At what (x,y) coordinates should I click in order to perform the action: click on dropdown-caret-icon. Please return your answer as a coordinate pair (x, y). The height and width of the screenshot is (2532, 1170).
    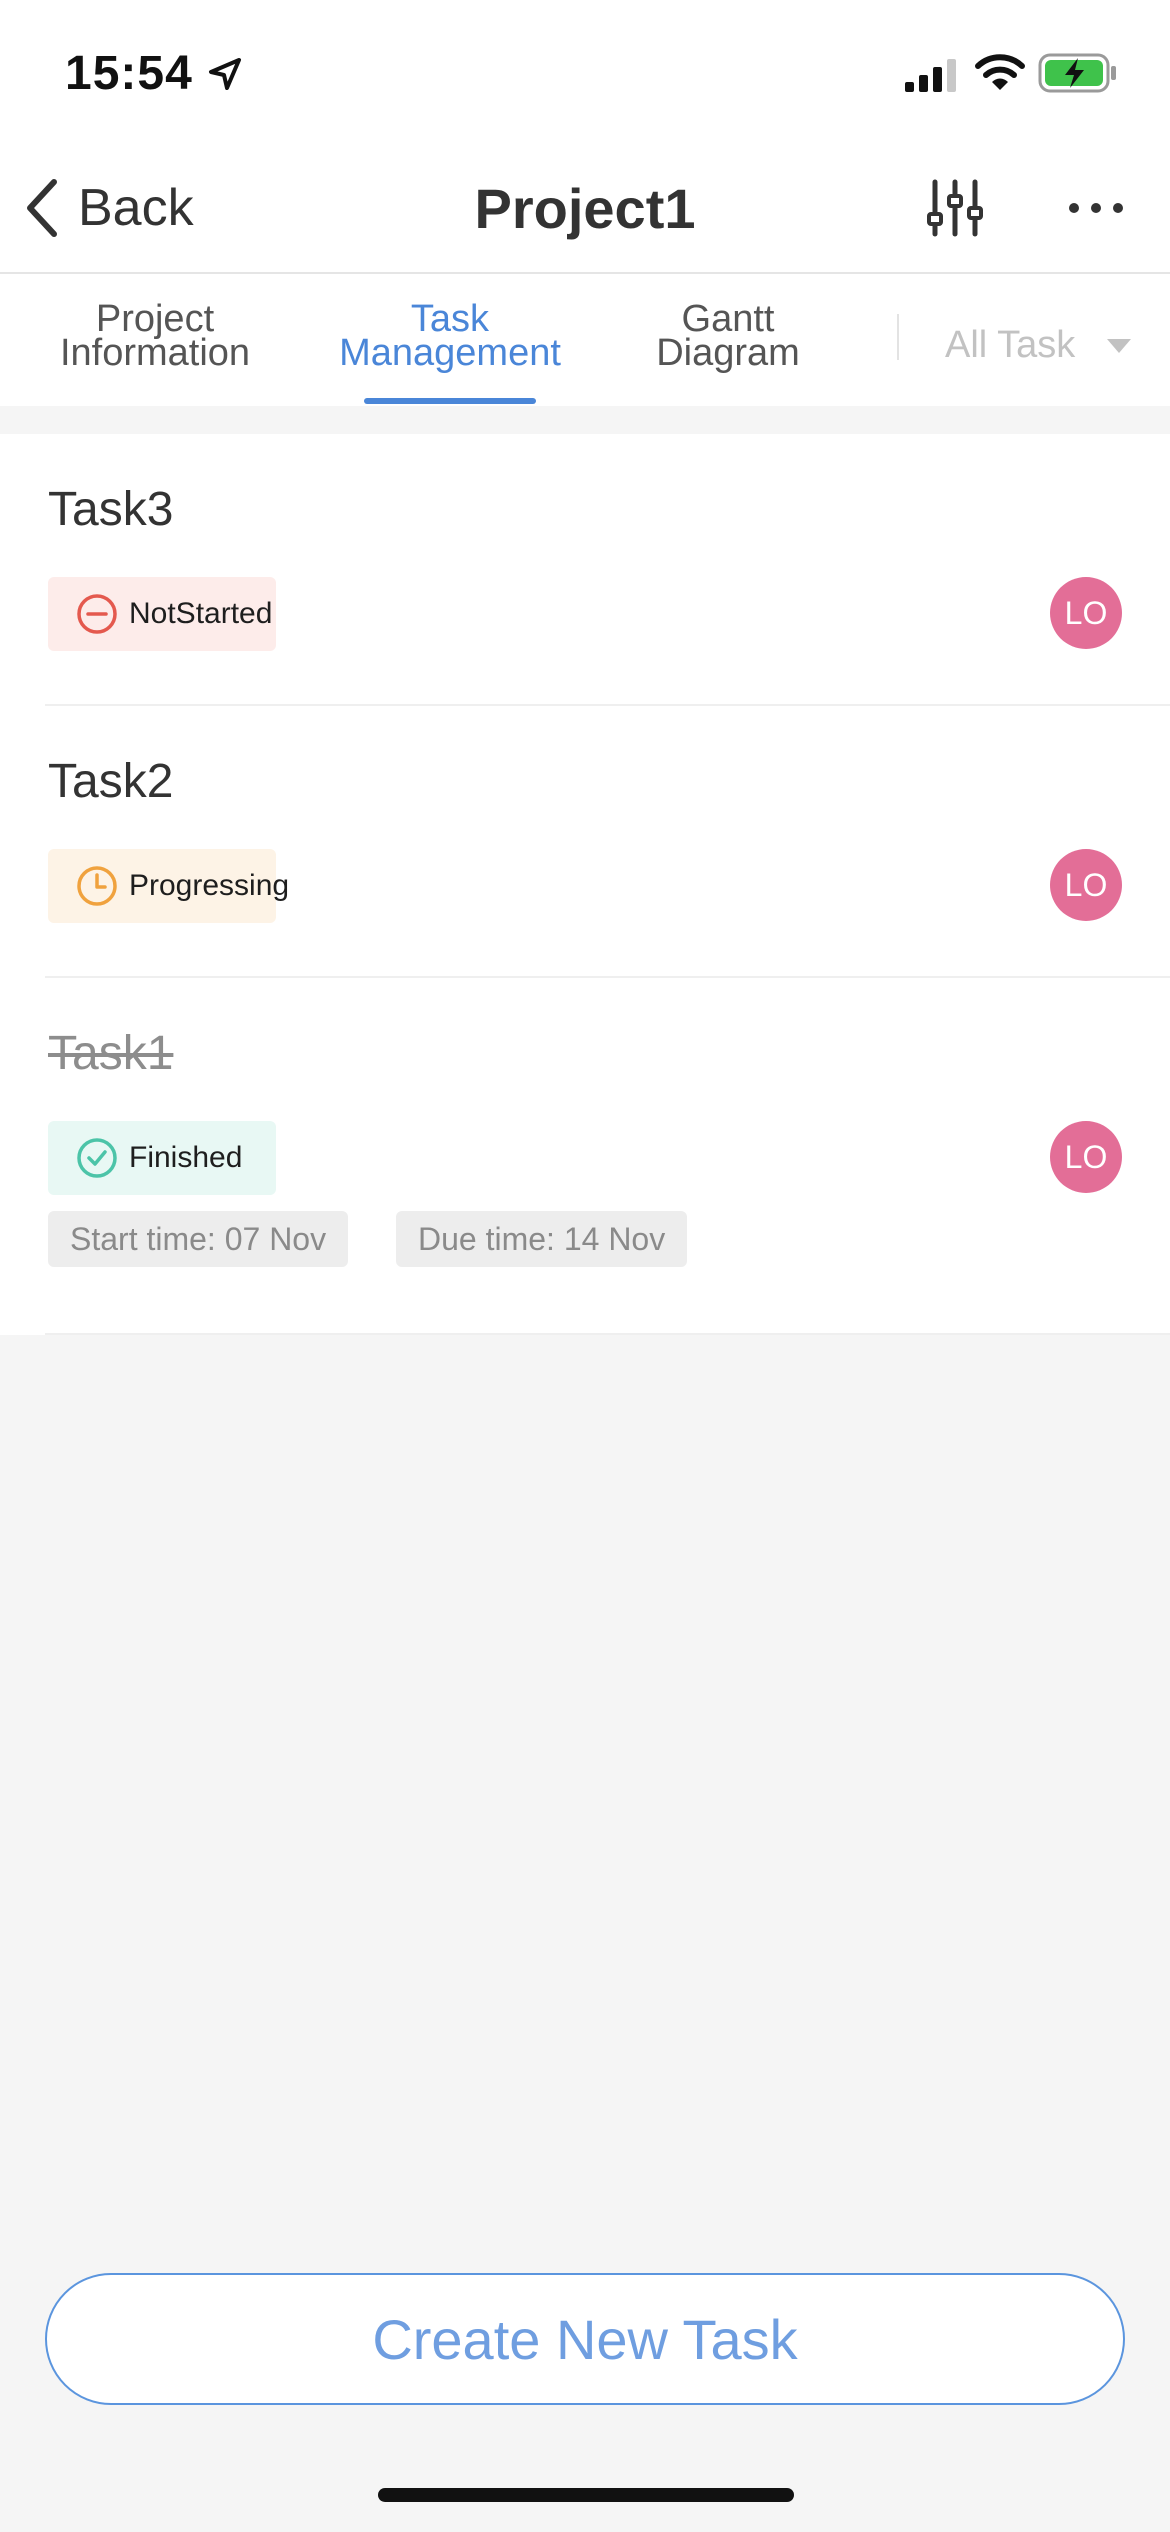
    Looking at the image, I should click on (1119, 345).